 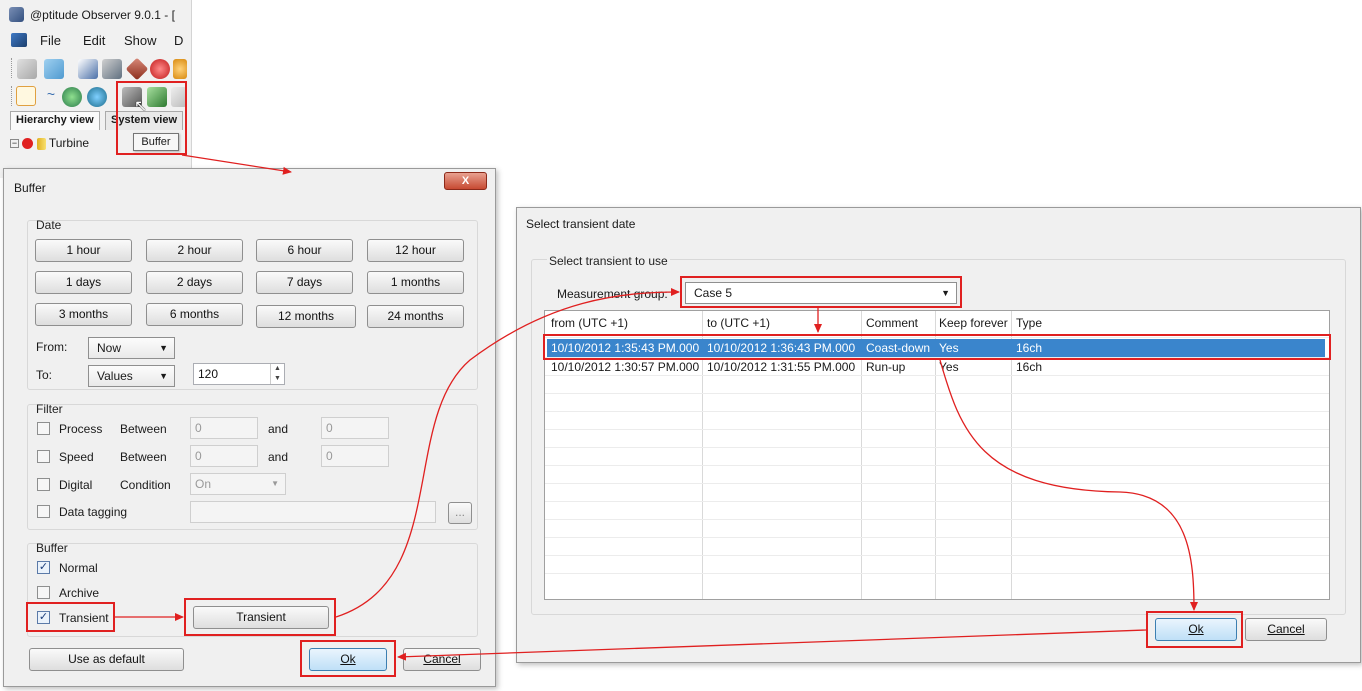 I want to click on arrow-button-to-transient-dialog, so click(x=507, y=453).